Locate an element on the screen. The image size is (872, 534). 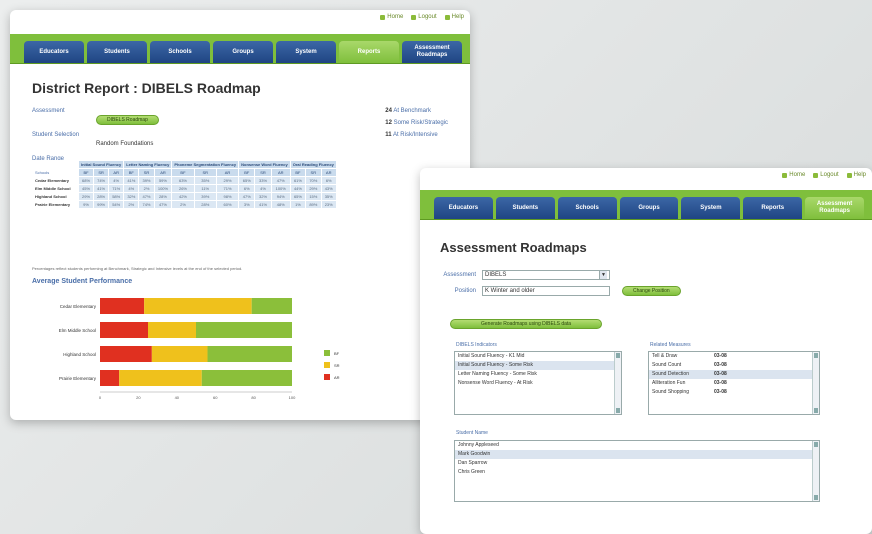
risk-link: 11 At Risk/Intensive is located at coordinates (416, 135).